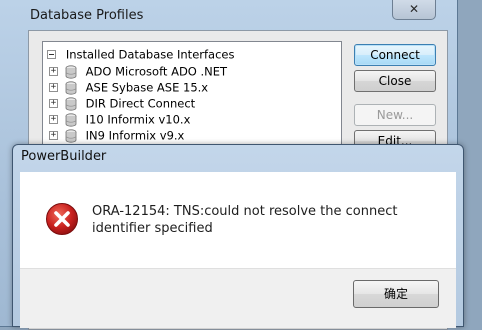 This screenshot has width=482, height=330. Describe the element at coordinates (62, 219) in the screenshot. I see `error-icon` at that location.